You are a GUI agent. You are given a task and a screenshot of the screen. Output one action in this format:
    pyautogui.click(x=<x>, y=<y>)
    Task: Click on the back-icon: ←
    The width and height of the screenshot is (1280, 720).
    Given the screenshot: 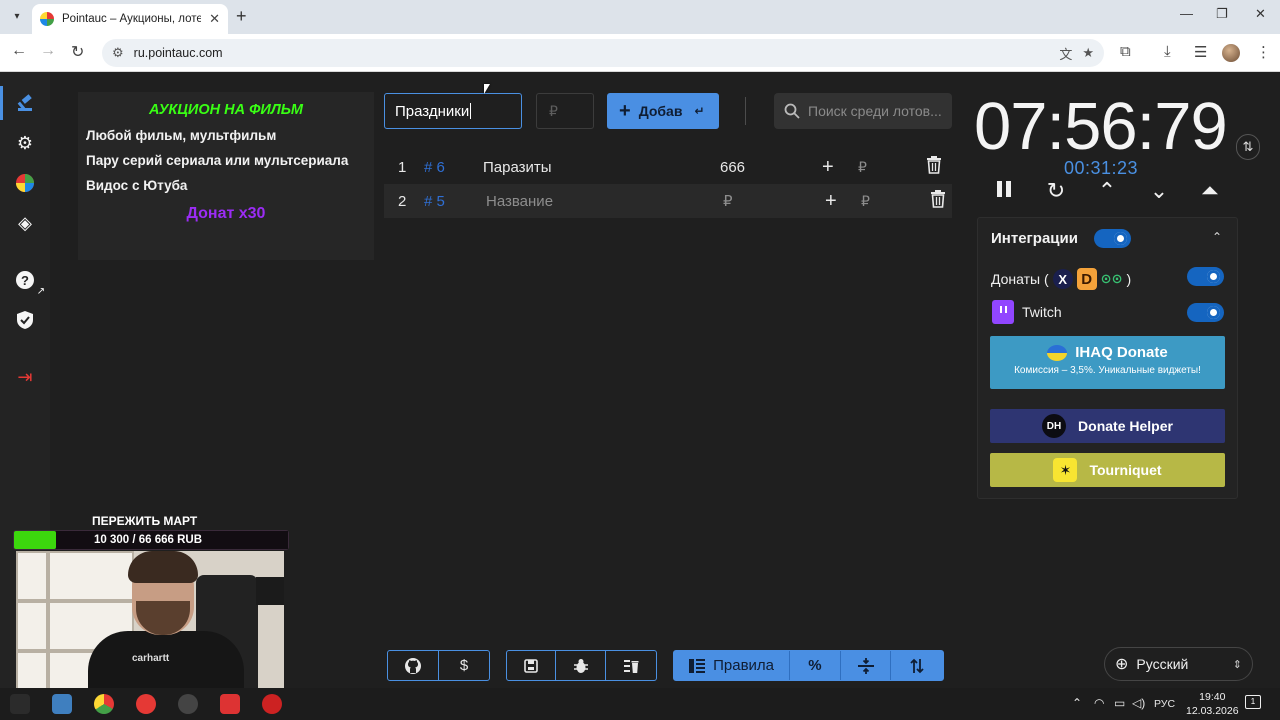 What is the action you would take?
    pyautogui.click(x=19, y=51)
    